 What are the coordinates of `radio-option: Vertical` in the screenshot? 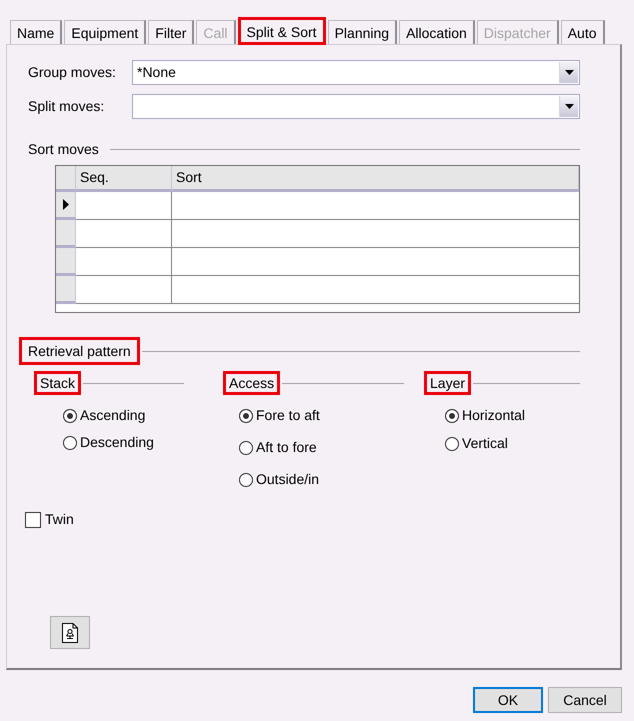 It's located at (476, 443).